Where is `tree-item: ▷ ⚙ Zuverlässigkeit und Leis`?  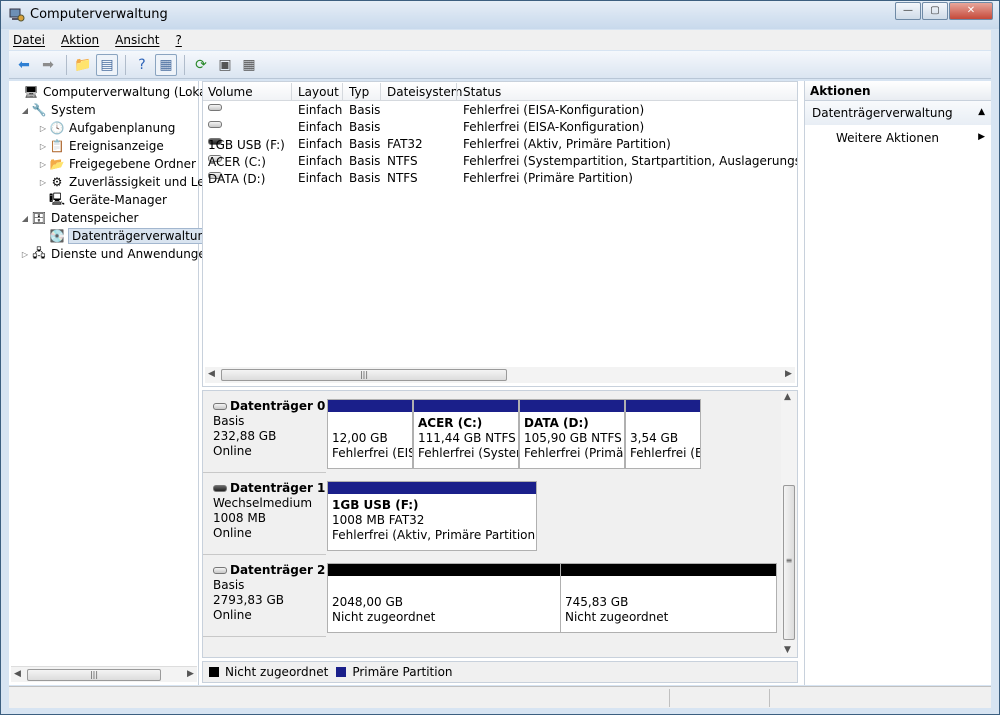 tree-item: ▷ ⚙ Zuverlässigkeit und Leis is located at coordinates (125, 182).